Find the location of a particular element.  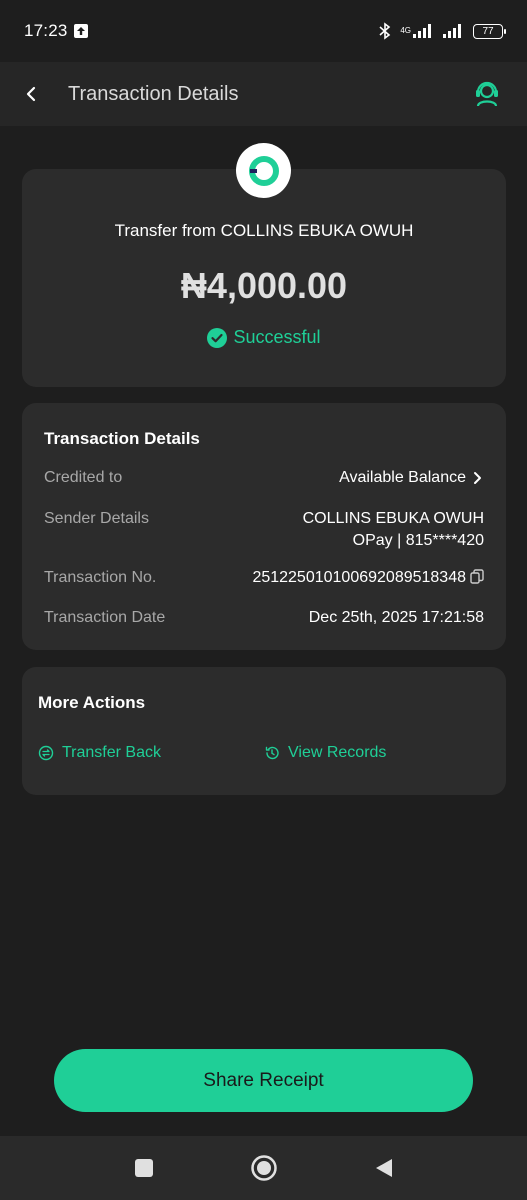

headset-icon is located at coordinates (487, 94).